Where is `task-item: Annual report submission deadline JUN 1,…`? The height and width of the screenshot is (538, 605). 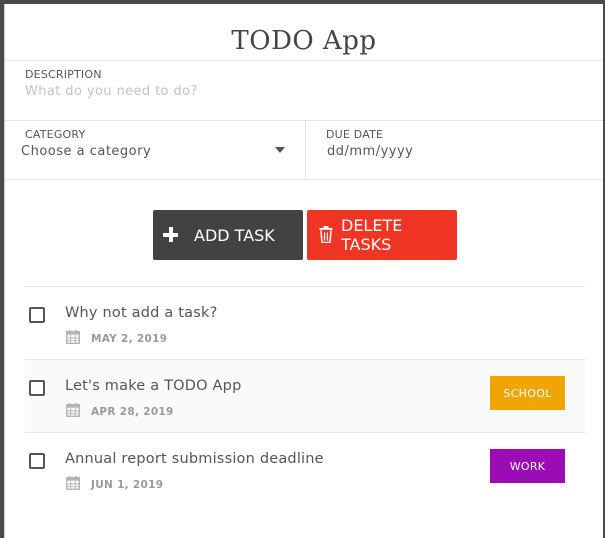
task-item: Annual report submission deadline JUN 1,… is located at coordinates (305, 468).